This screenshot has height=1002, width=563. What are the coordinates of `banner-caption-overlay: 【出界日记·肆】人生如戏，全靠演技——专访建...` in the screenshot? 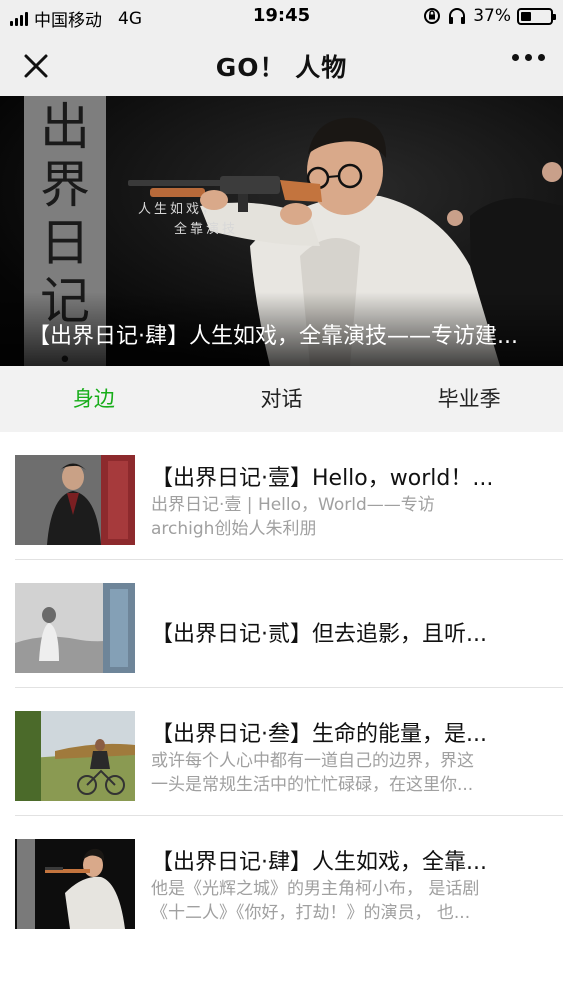 It's located at (281, 329).